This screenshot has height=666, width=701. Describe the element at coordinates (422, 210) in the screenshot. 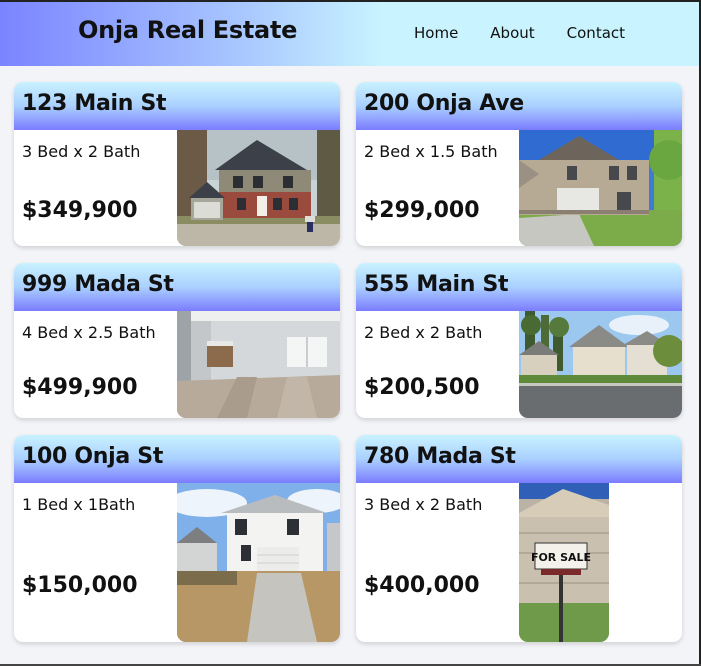

I see `listing-price: $299,000` at that location.